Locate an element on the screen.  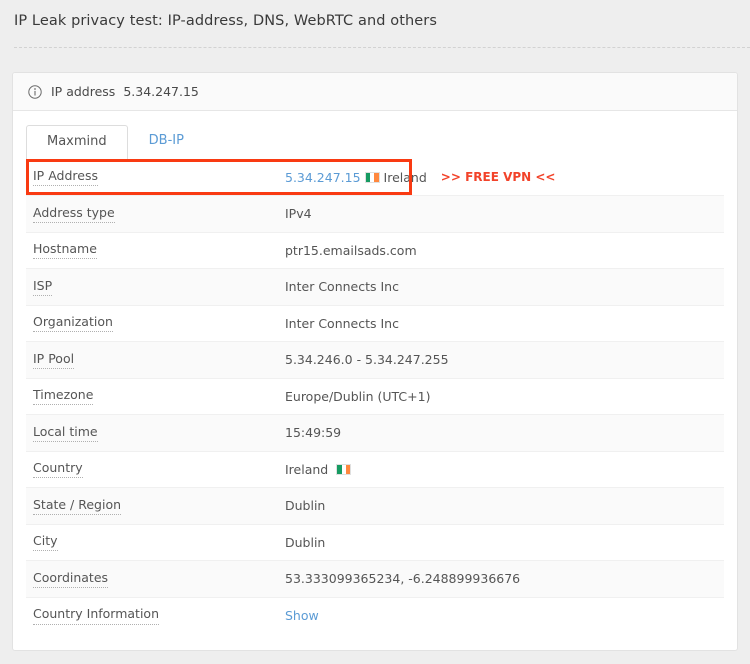
tab-maxmind: Maxmind is located at coordinates (77, 142).